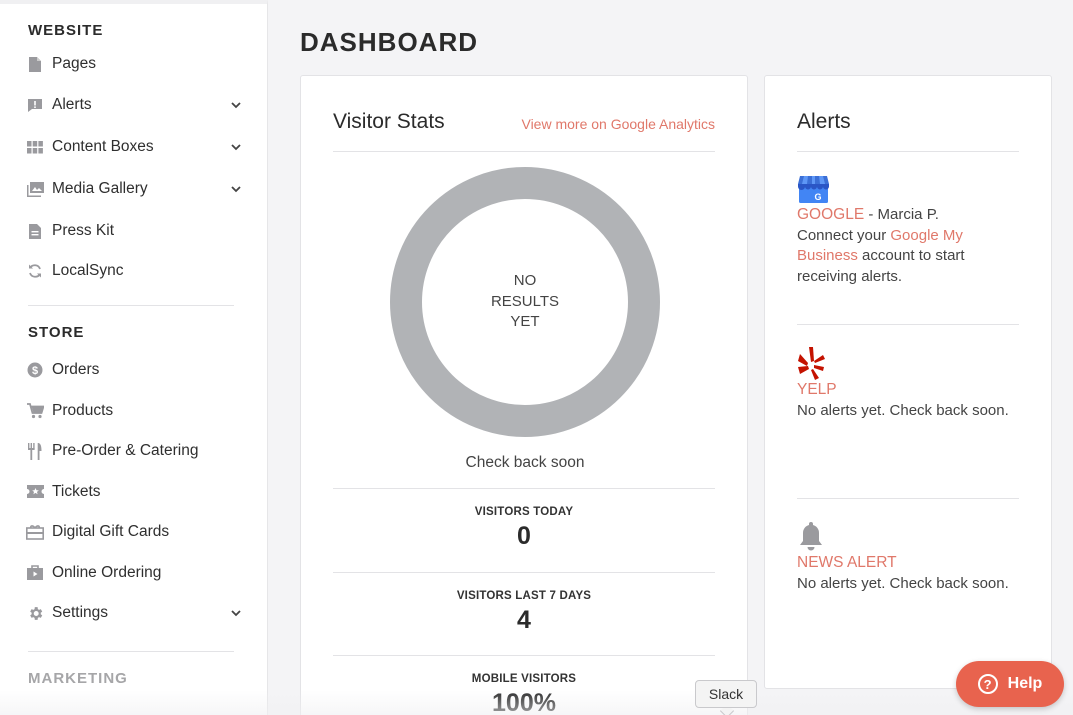  I want to click on stat-visitors-last-7-days: VISITORS LAST 7 DAYS 4, so click(524, 612).